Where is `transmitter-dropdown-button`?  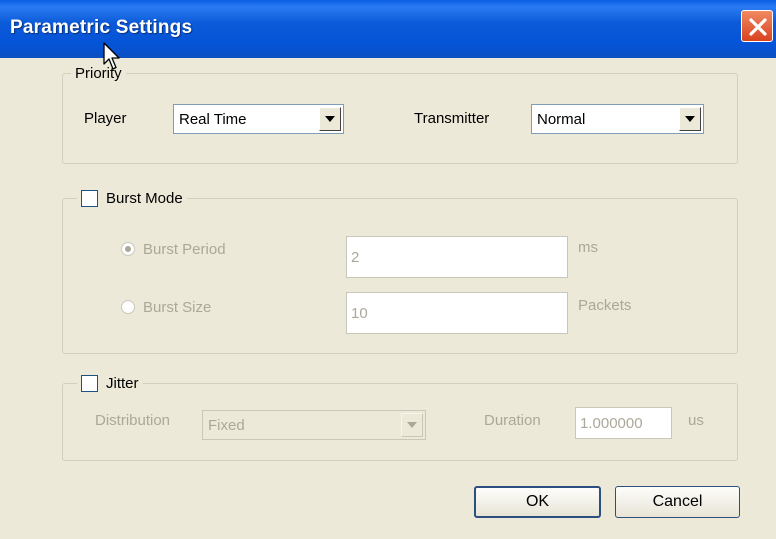
transmitter-dropdown-button is located at coordinates (690, 119).